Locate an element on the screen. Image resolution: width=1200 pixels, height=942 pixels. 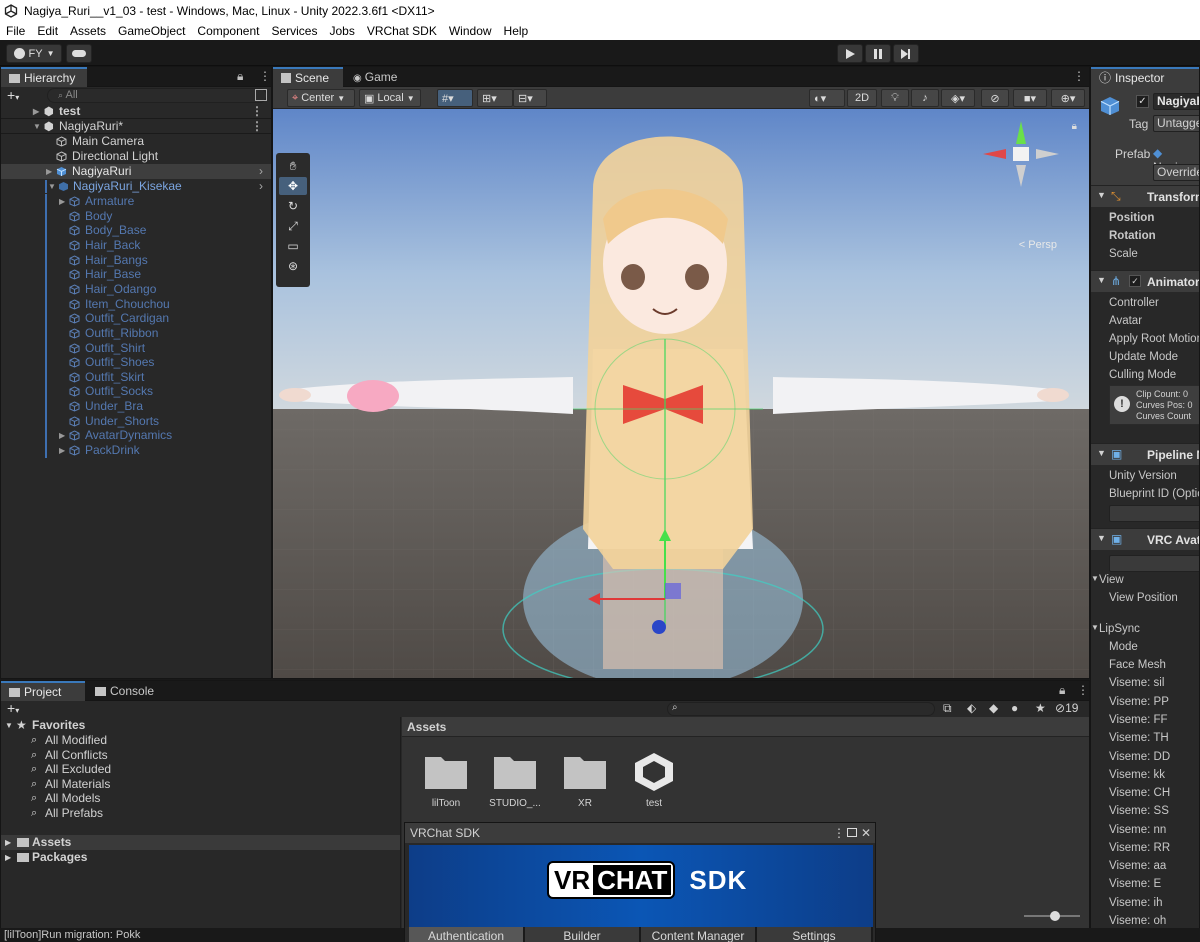
favorites-row: ▼ ★ Favorites is located at coordinates (200, 725).